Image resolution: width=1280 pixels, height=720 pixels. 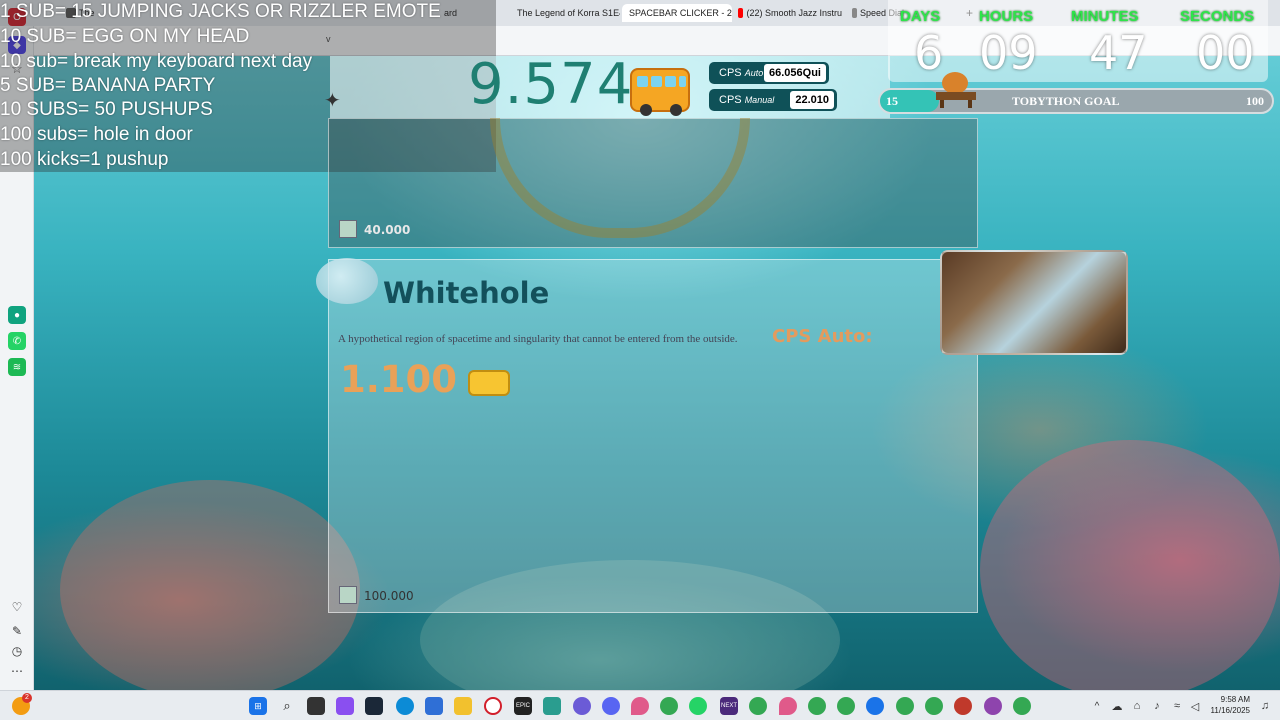 What do you see at coordinates (156, 61) in the screenshot?
I see `rule-line: 10 sub= break my keyboard next day` at bounding box center [156, 61].